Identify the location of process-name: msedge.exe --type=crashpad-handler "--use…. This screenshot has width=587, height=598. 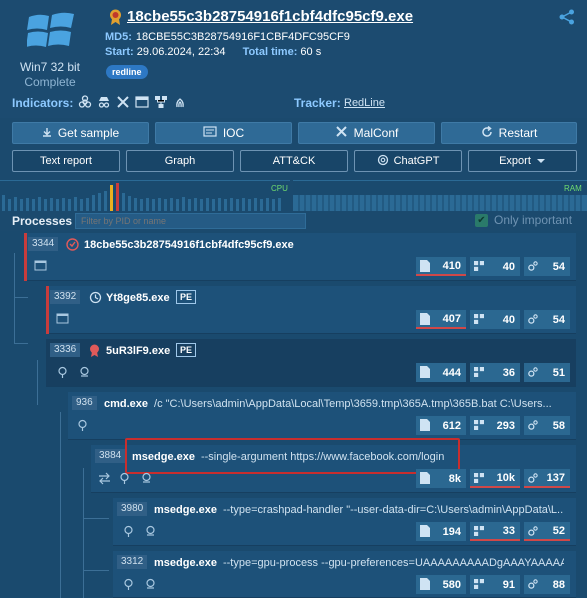
(359, 510).